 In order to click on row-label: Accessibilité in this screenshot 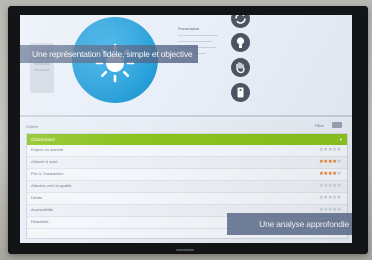, I will do `click(42, 209)`.